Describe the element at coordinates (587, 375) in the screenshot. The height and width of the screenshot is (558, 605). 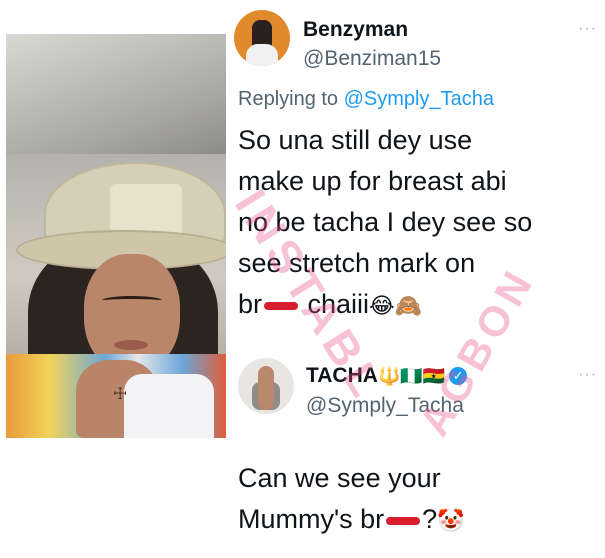
I see `tweet2-more-icon: ···` at that location.